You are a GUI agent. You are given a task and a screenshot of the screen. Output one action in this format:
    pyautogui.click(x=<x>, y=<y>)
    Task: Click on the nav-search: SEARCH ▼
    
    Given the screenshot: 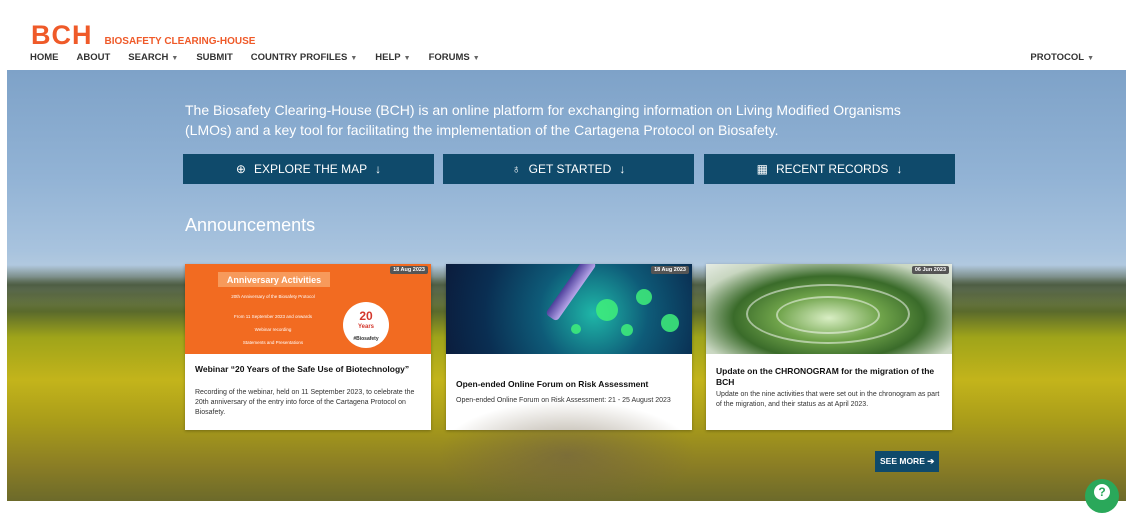 What is the action you would take?
    pyautogui.click(x=153, y=57)
    